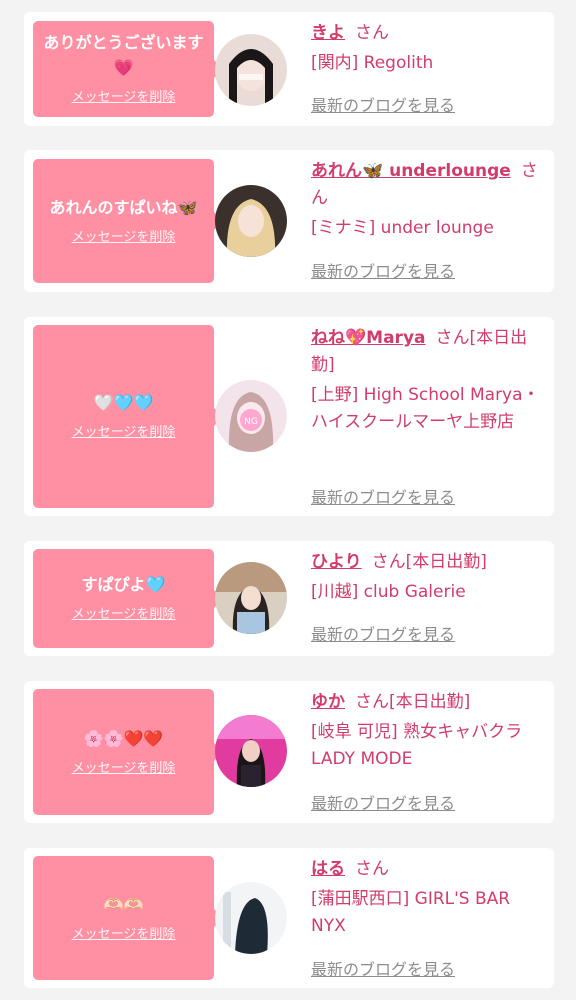  Describe the element at coordinates (336, 562) in the screenshot. I see `girl-name-link: ひより` at that location.